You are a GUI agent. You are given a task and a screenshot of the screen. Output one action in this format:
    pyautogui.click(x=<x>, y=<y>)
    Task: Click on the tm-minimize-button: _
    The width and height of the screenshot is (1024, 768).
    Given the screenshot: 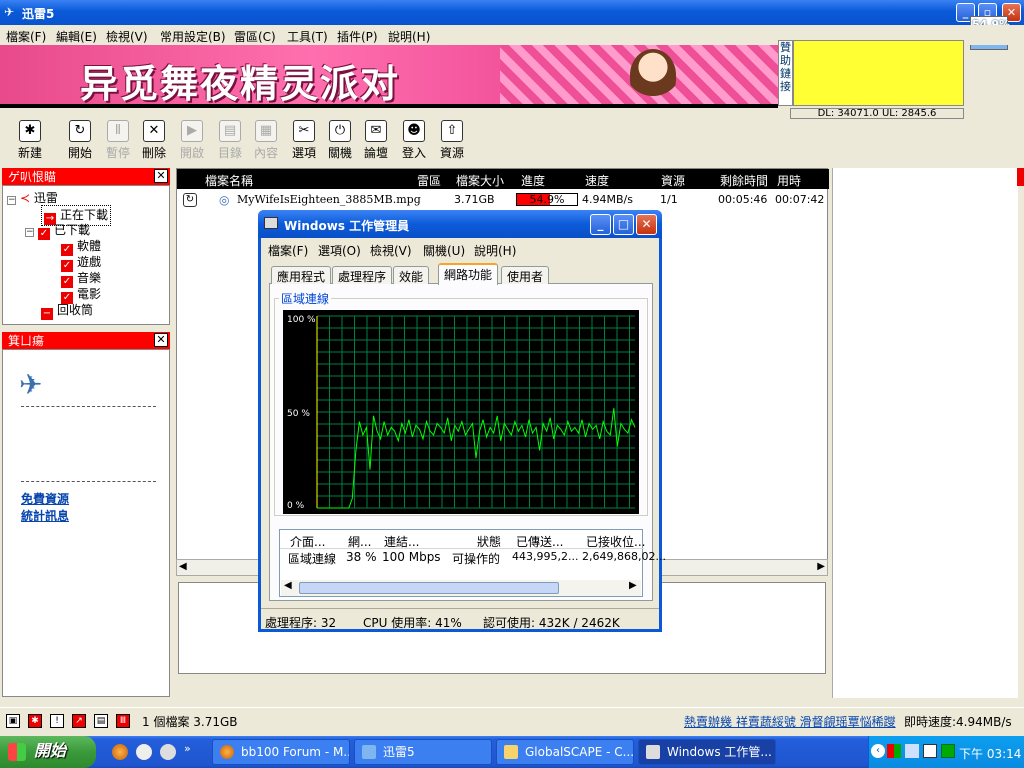 What is the action you would take?
    pyautogui.click(x=600, y=224)
    